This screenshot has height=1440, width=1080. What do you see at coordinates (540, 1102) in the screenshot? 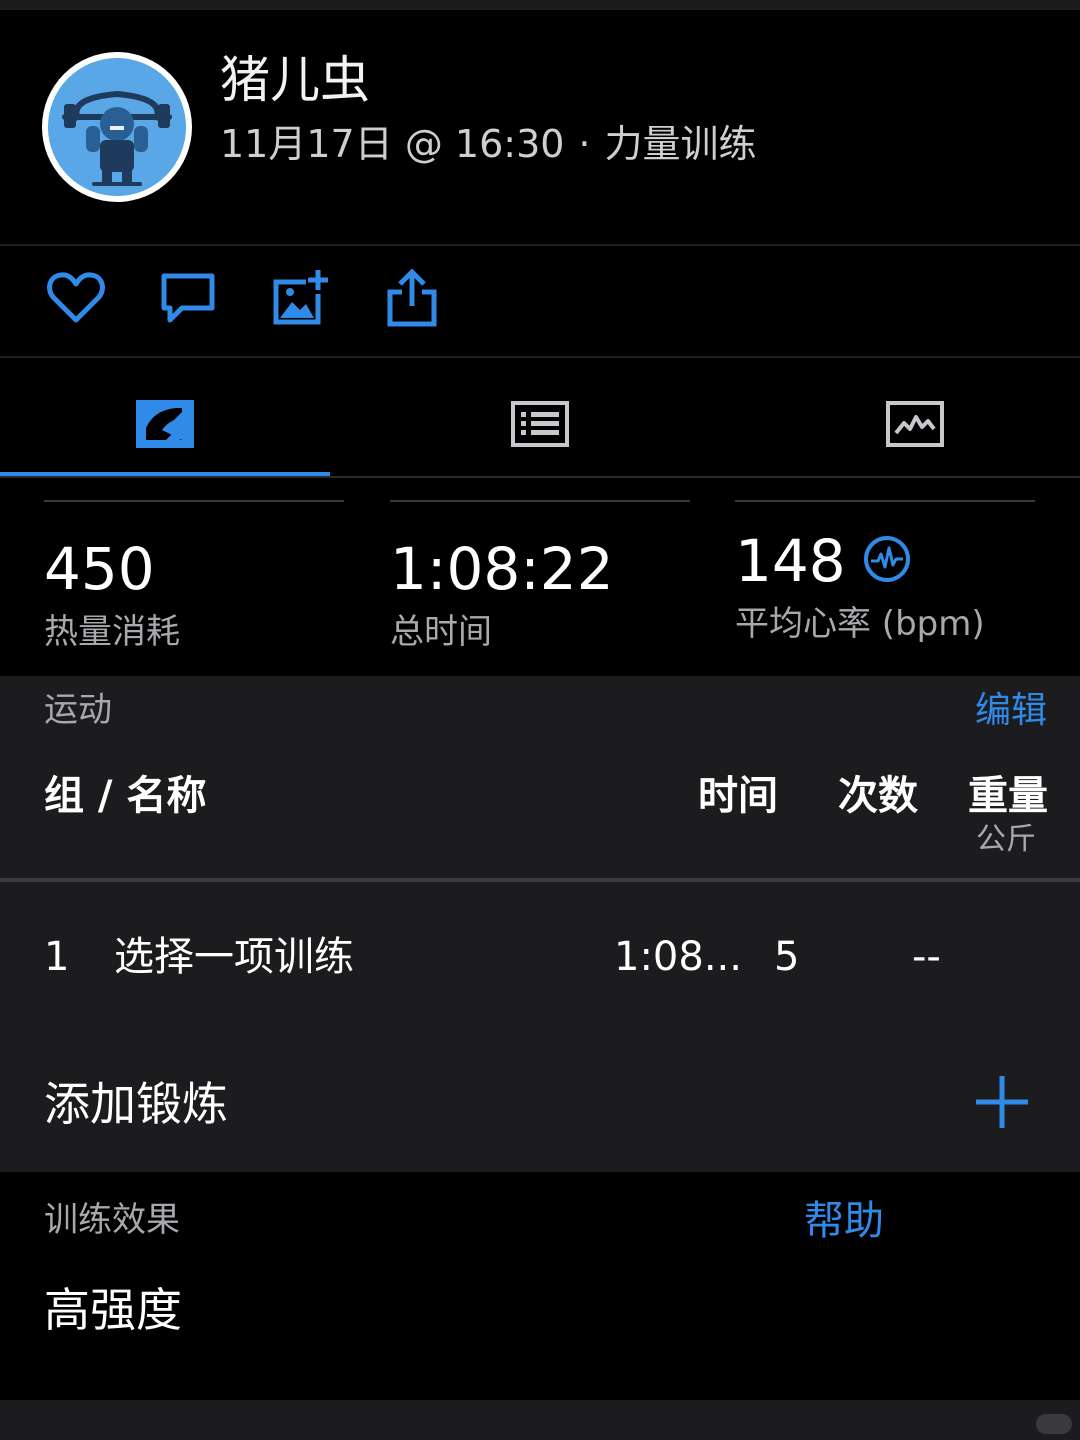
I see `add-exercise-row: 添加锻炼` at bounding box center [540, 1102].